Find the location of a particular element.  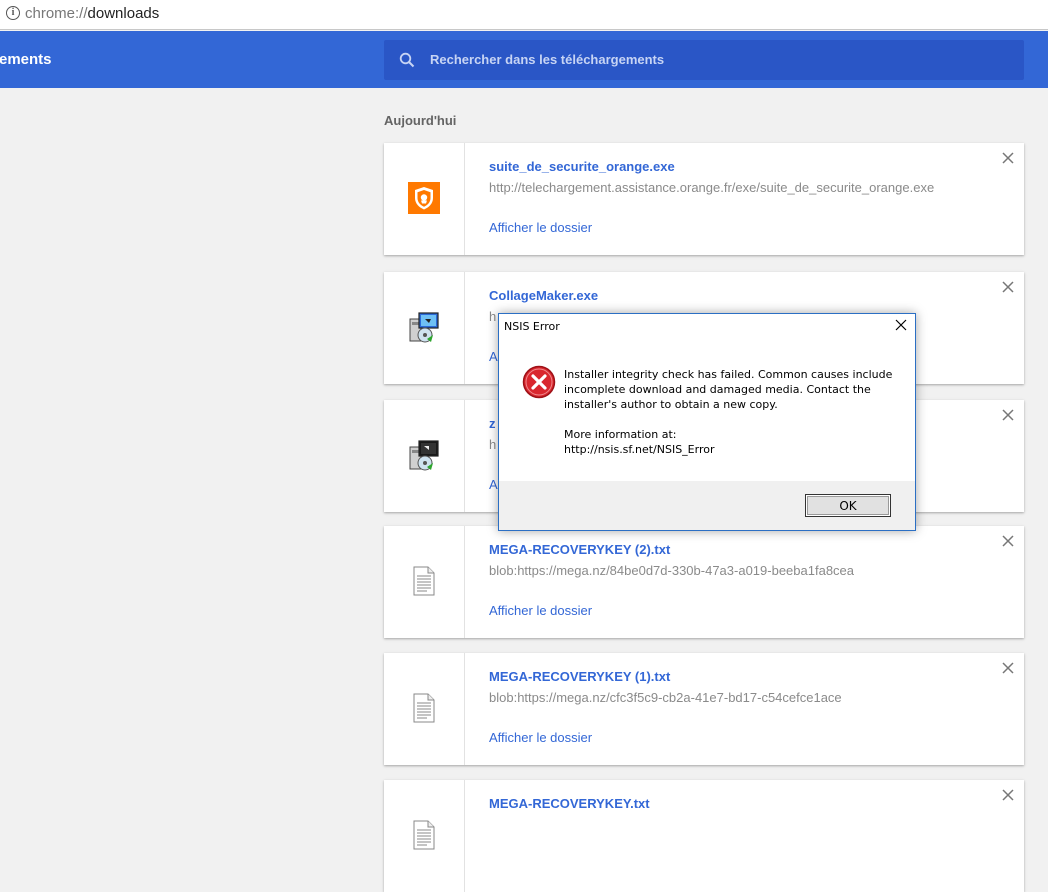

download-file-name: suite_de_securite_orange.exe is located at coordinates (582, 166).